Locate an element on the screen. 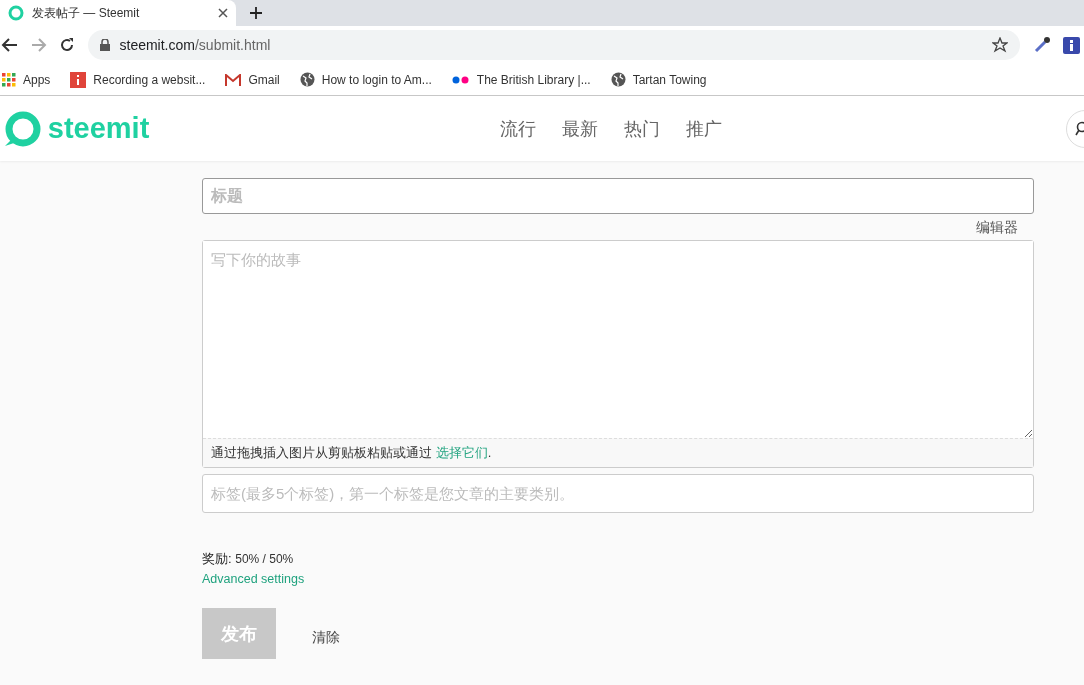  nav-link: 最新 is located at coordinates (580, 128).